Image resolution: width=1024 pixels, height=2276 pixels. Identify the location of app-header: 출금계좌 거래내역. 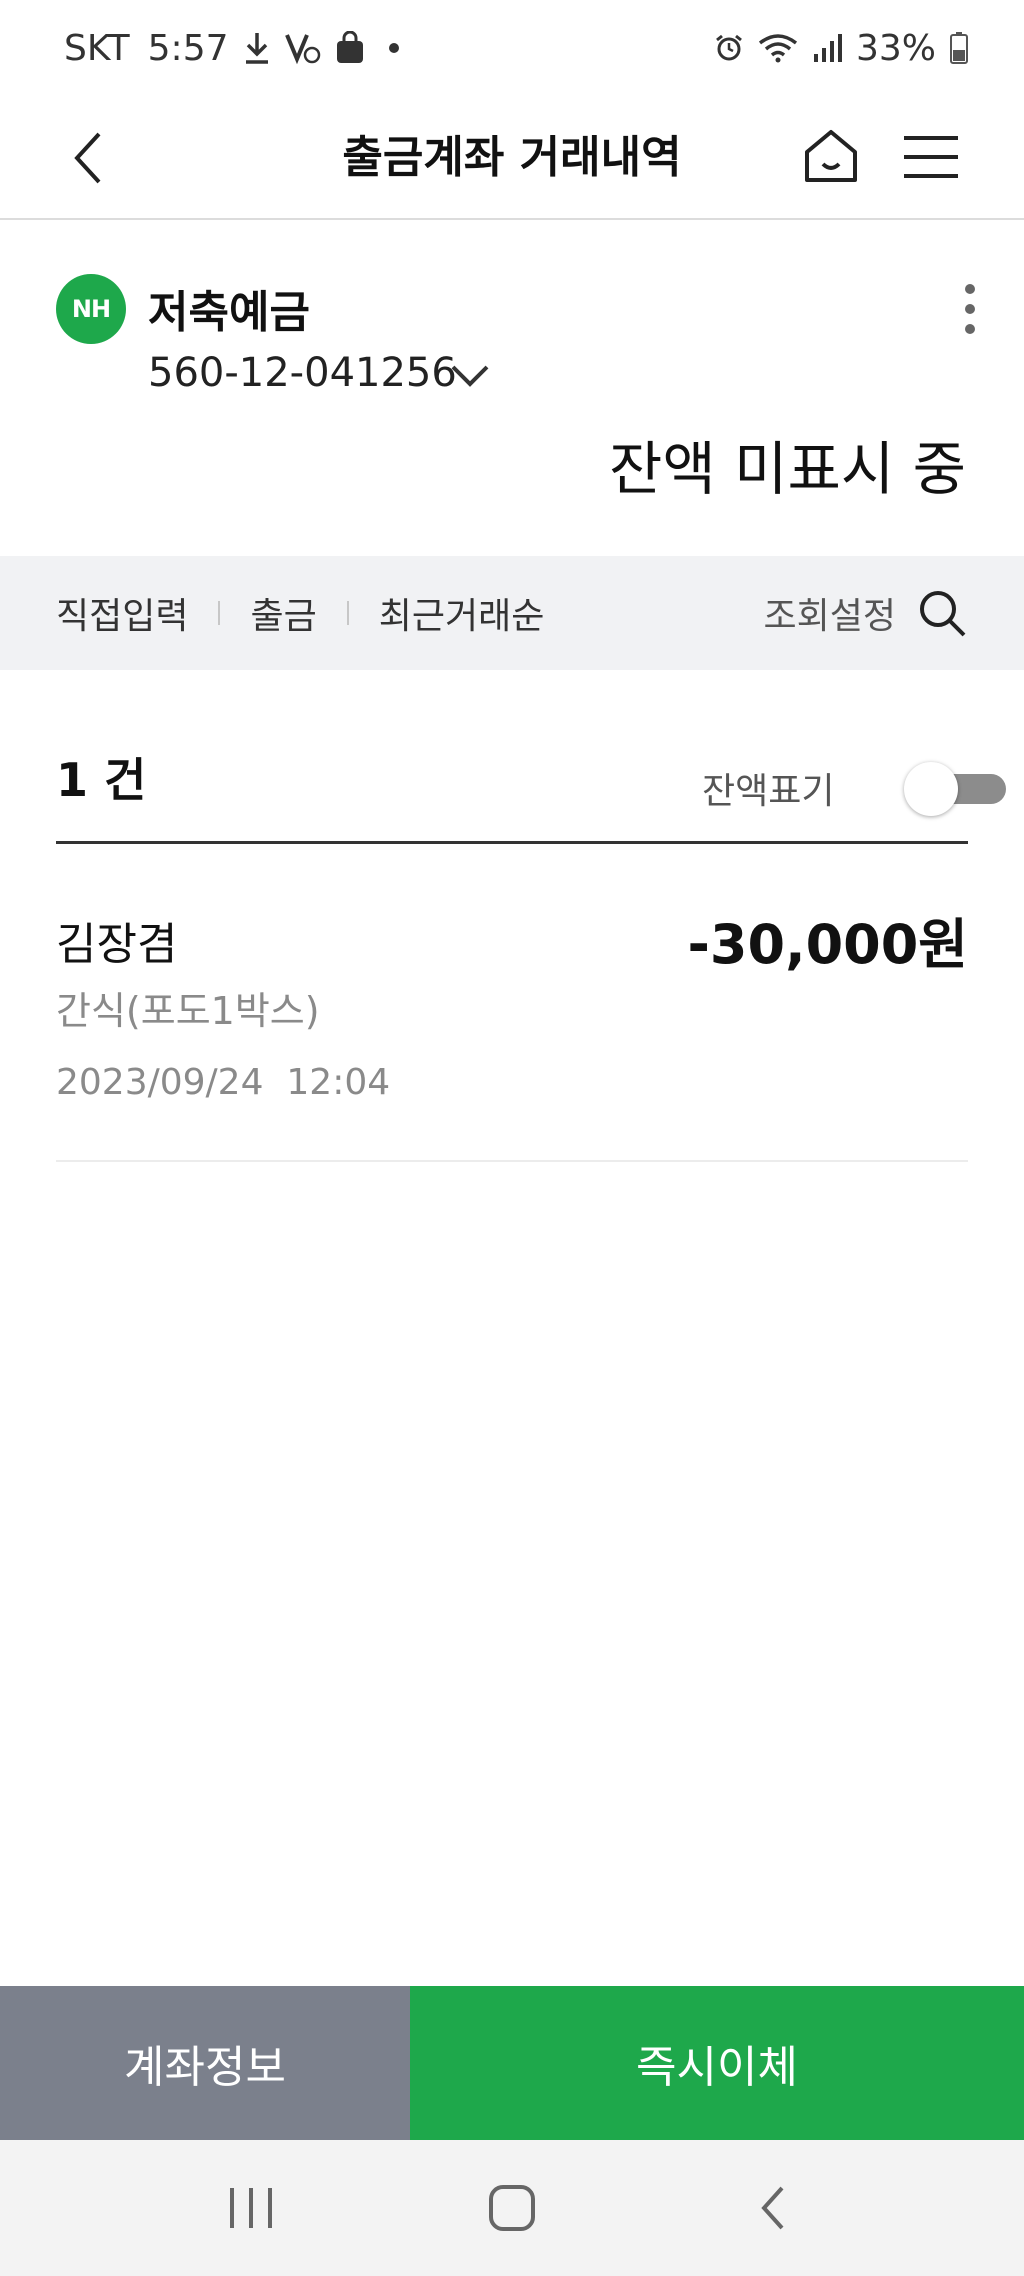
(512, 158).